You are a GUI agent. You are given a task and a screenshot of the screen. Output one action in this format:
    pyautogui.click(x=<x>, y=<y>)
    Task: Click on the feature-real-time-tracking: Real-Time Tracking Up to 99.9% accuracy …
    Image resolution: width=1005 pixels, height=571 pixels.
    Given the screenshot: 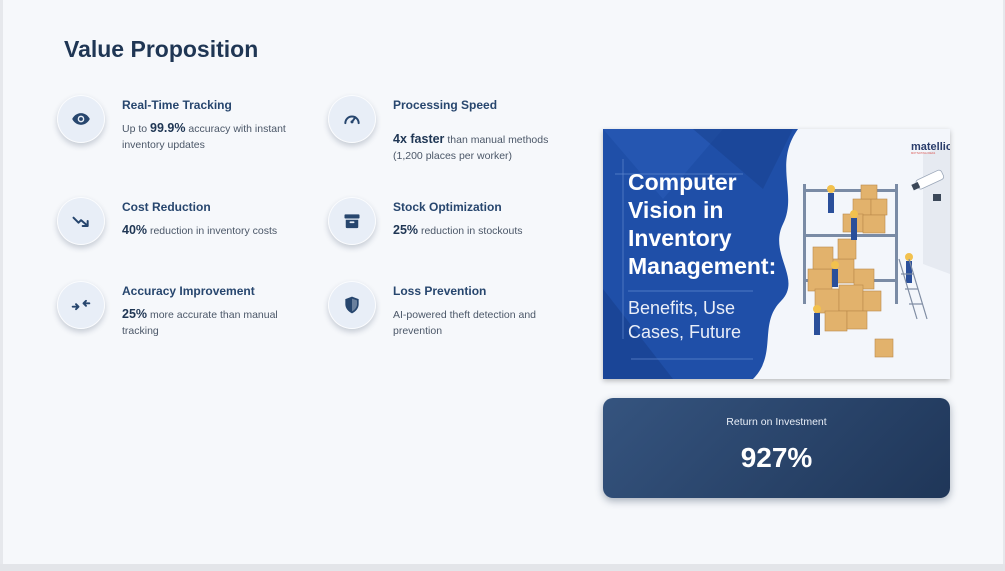 What is the action you would take?
    pyautogui.click(x=182, y=130)
    